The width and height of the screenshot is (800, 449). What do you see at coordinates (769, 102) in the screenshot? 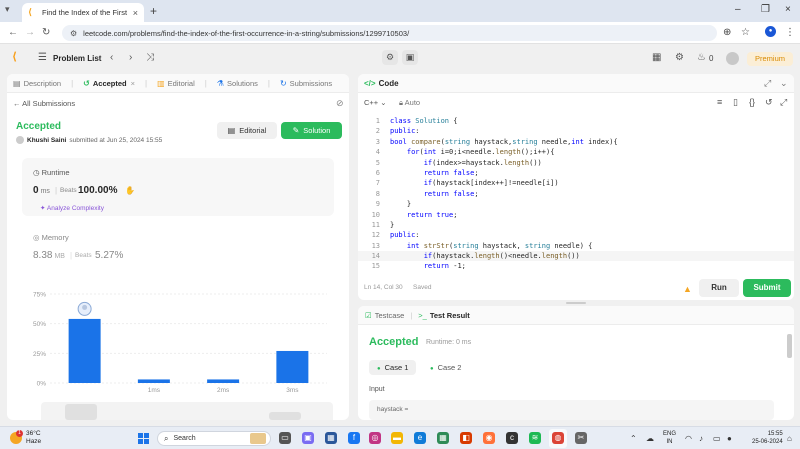
I see `reset-icon: ↺` at bounding box center [769, 102].